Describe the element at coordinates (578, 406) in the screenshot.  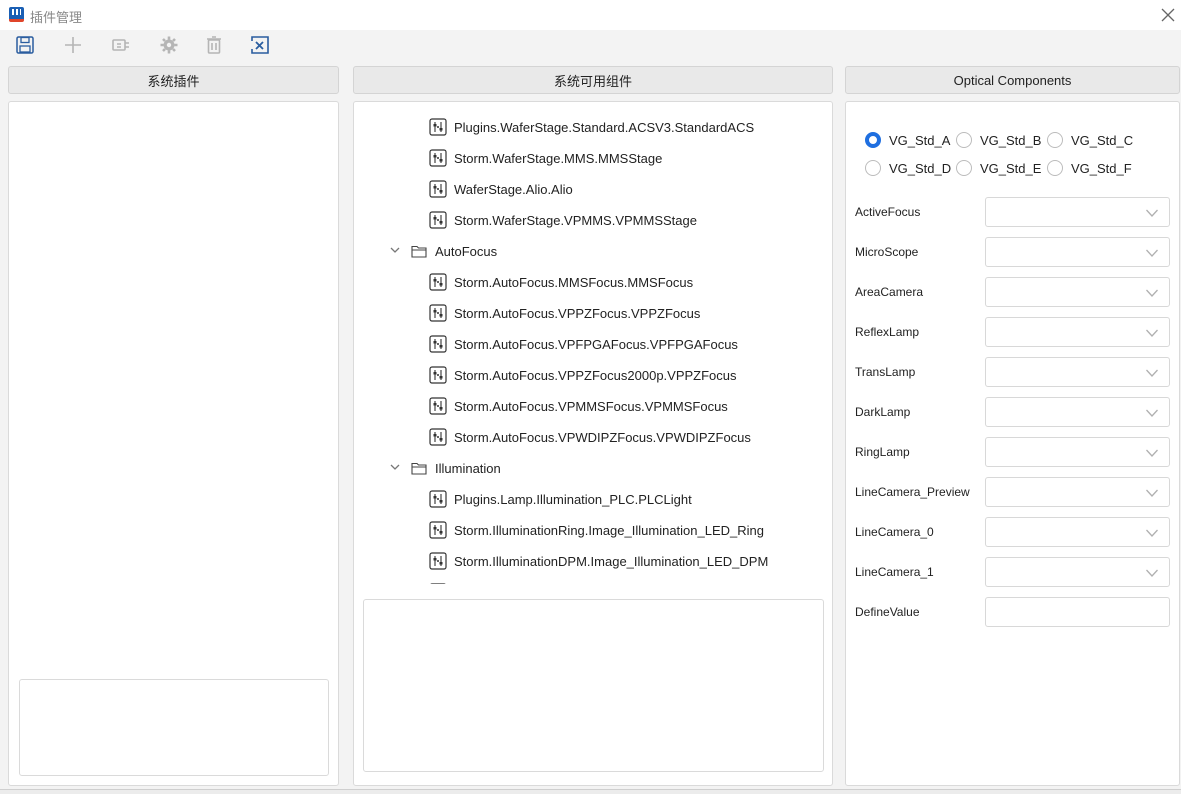
I see `tree-item: Storm.AutoFocus.VPMMSFocus.VPMMSFocus` at that location.